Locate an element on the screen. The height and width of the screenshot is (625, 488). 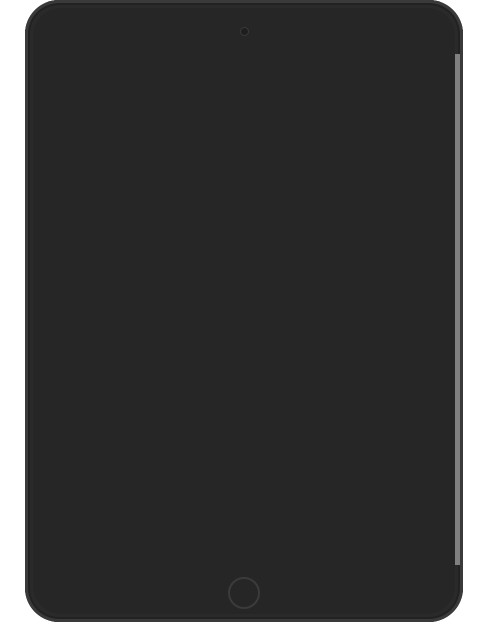
camera-icon is located at coordinates (244, 31).